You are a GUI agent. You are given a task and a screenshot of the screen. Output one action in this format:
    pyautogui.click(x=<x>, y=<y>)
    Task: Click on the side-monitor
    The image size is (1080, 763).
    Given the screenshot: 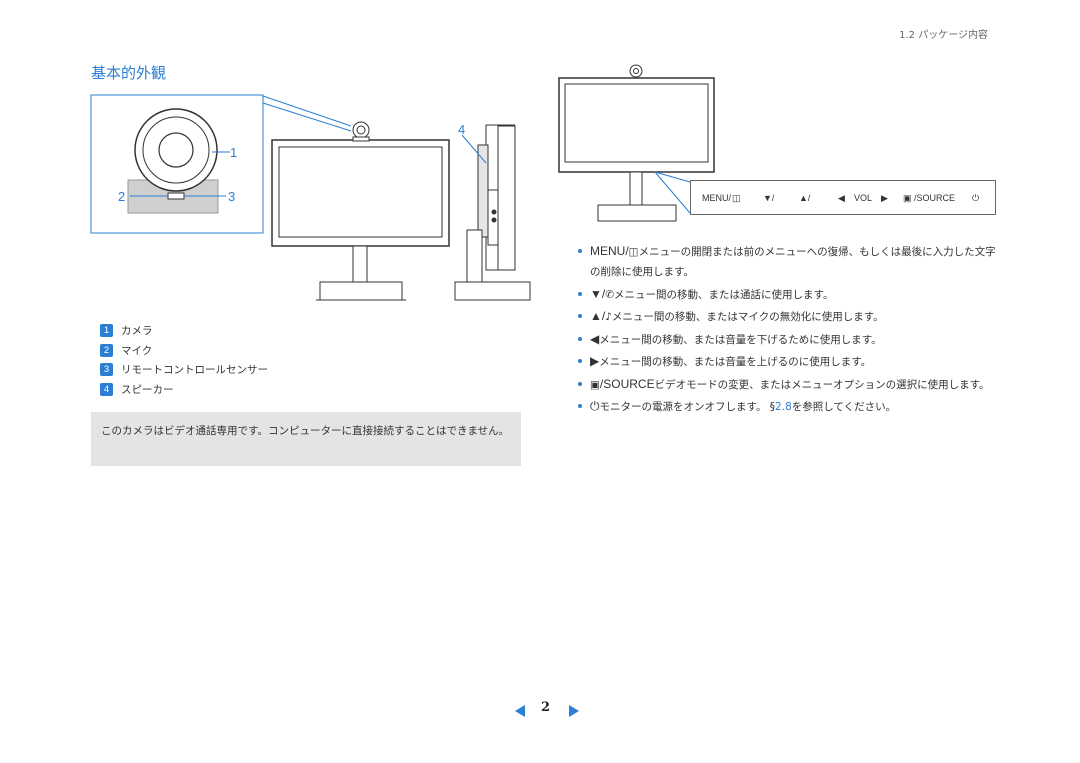 What is the action you would take?
    pyautogui.click(x=492, y=212)
    